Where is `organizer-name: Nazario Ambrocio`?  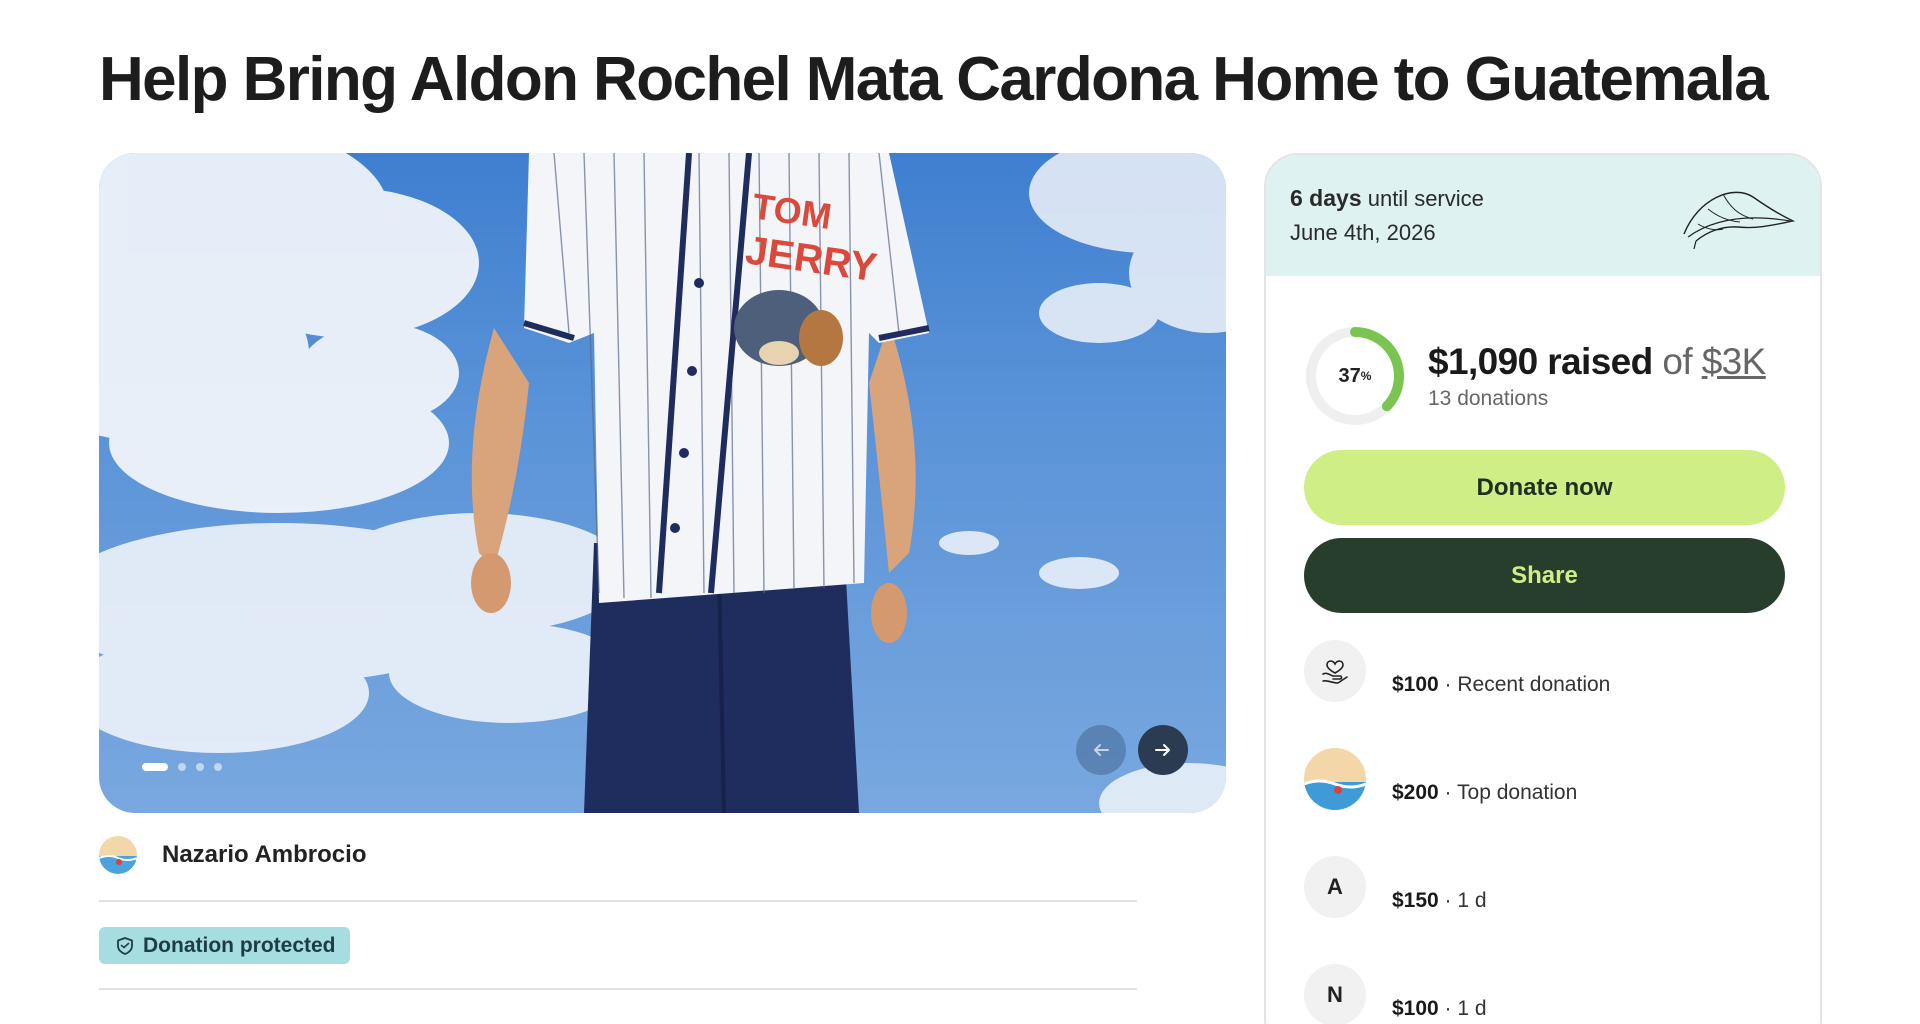
organizer-name: Nazario Ambrocio is located at coordinates (264, 855).